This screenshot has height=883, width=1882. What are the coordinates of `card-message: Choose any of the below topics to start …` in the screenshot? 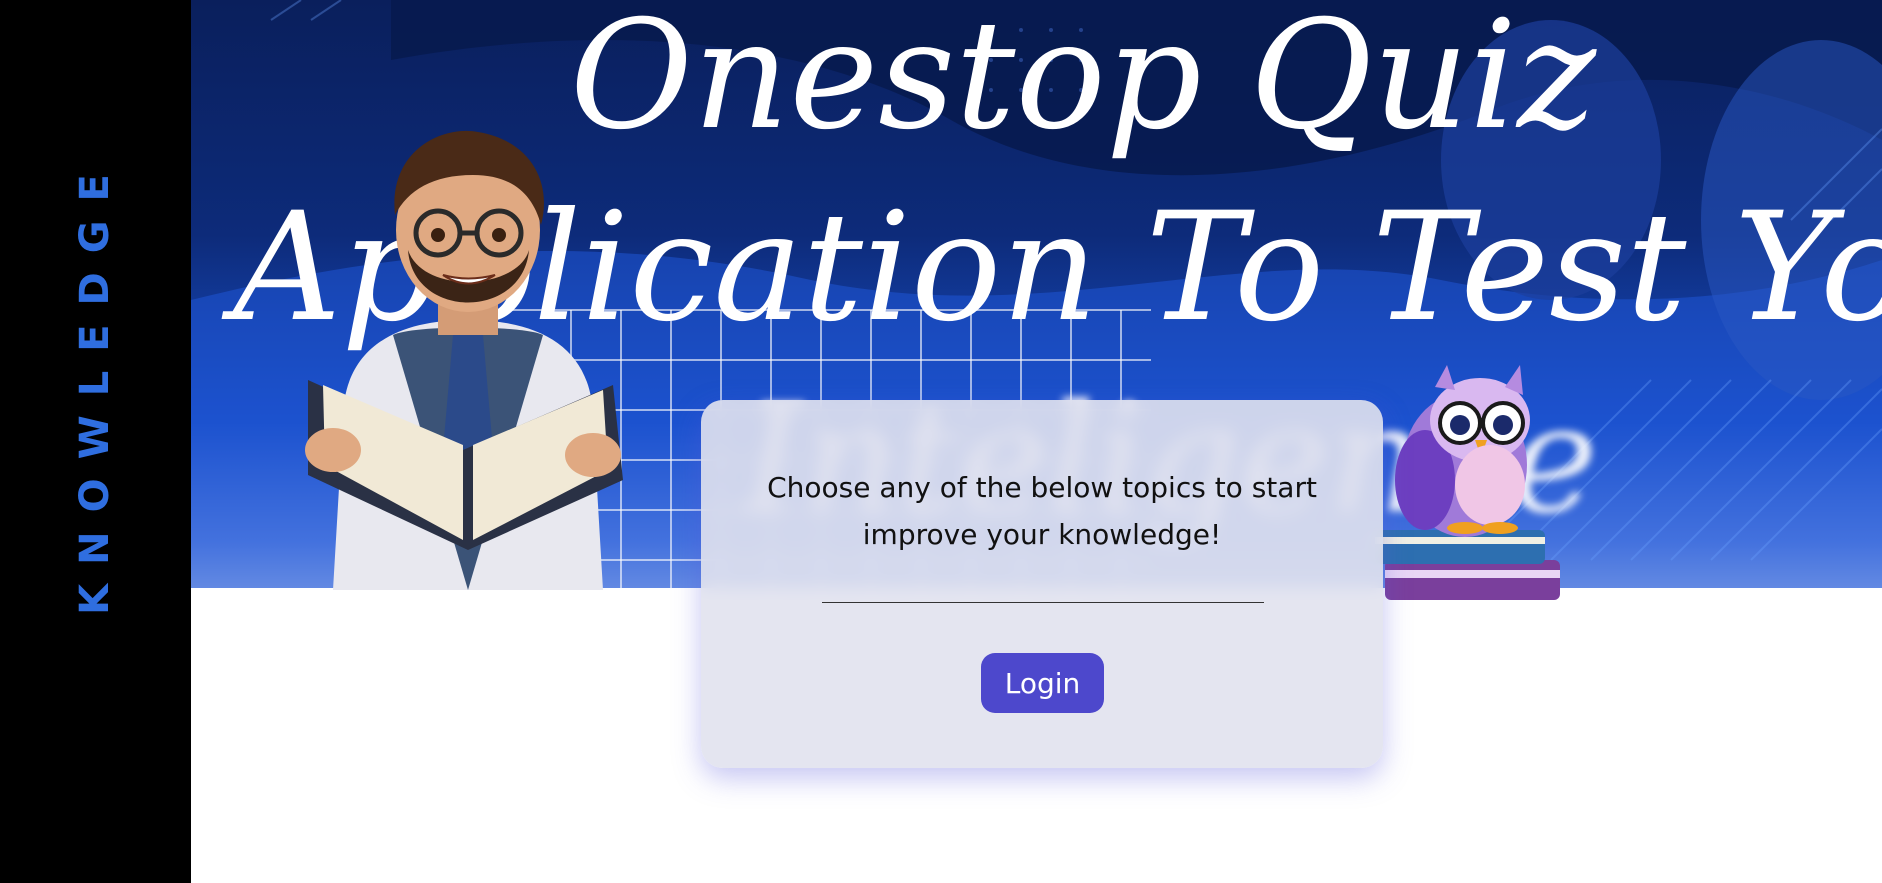 It's located at (1042, 511).